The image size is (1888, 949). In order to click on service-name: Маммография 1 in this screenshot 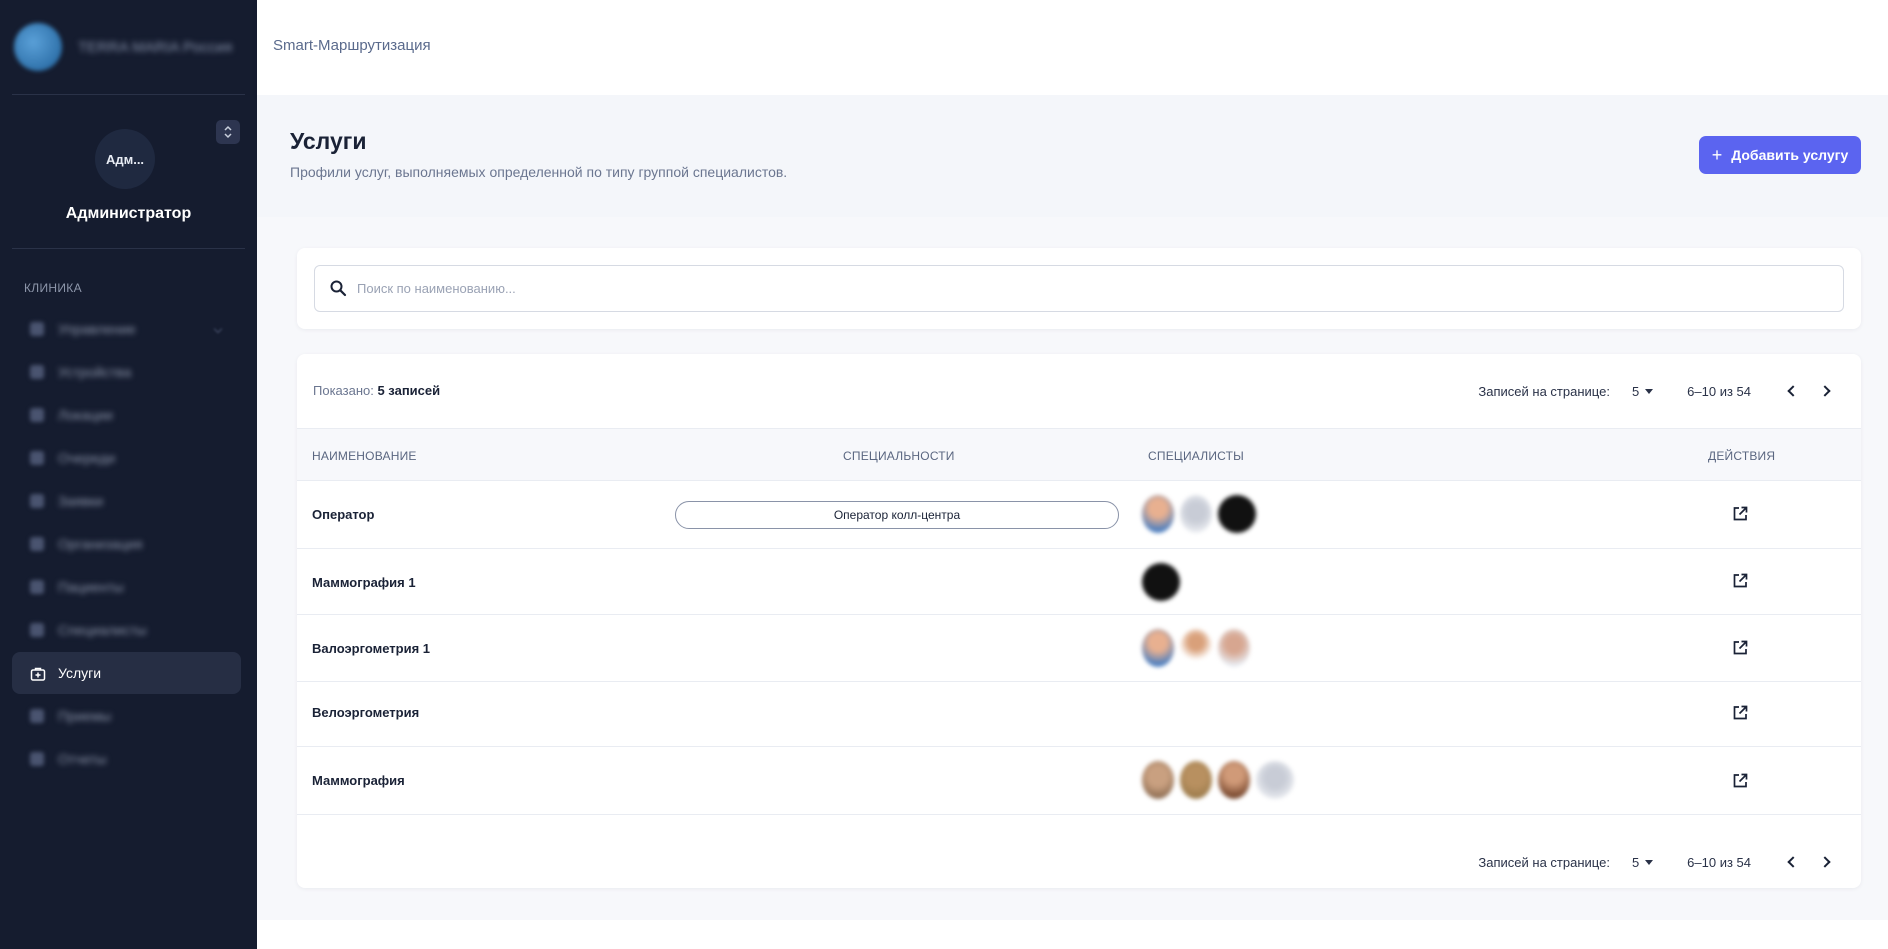, I will do `click(364, 582)`.